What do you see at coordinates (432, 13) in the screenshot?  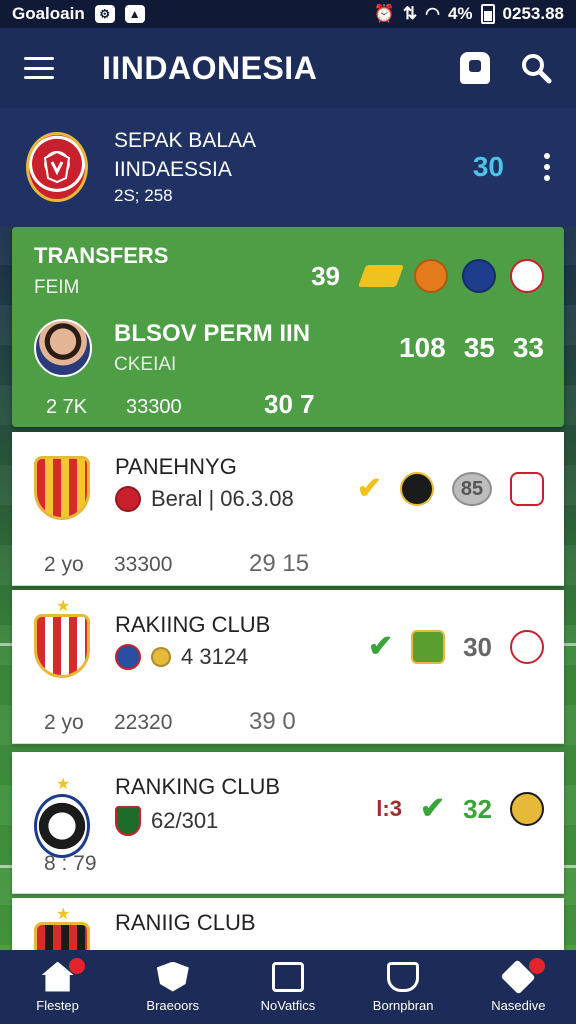 I see `wifi-icon: ◠` at bounding box center [432, 13].